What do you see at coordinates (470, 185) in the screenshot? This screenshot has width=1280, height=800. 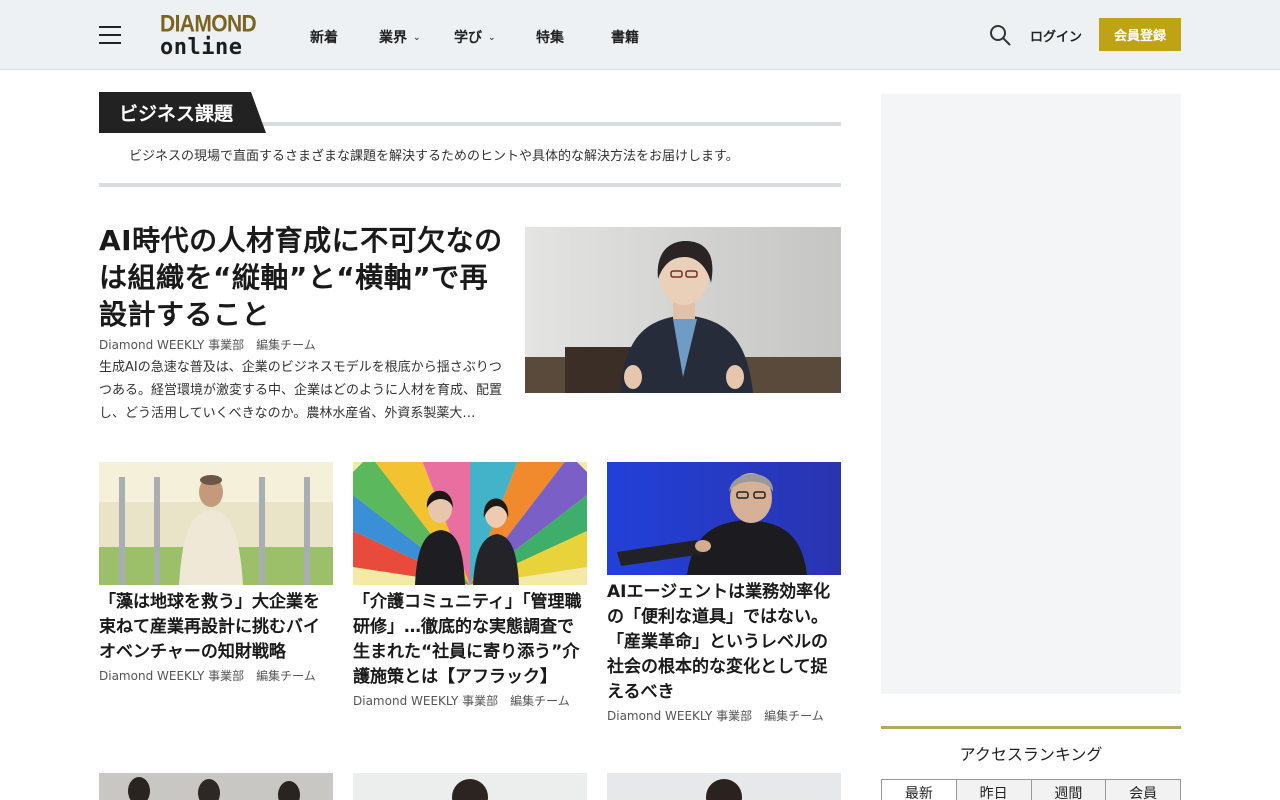 I see `section-divider-bottom` at bounding box center [470, 185].